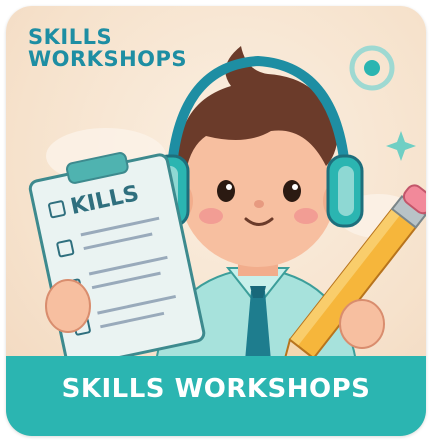  I want to click on ring-icon, so click(372, 68).